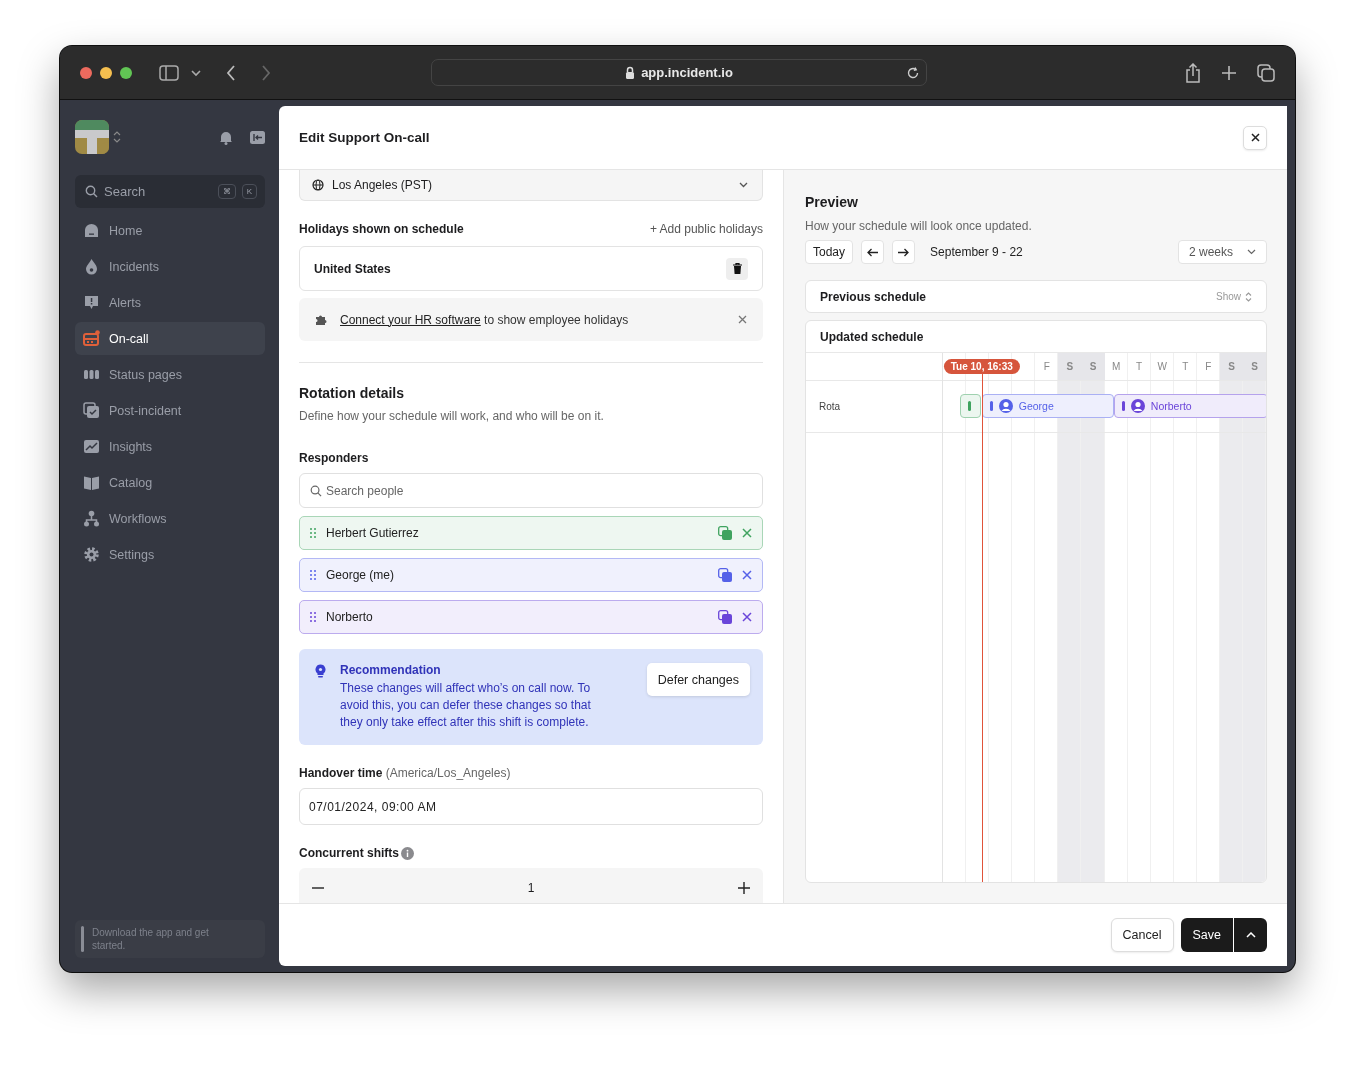 The image size is (1356, 1073). Describe the element at coordinates (91, 266) in the screenshot. I see `flame-icon` at that location.